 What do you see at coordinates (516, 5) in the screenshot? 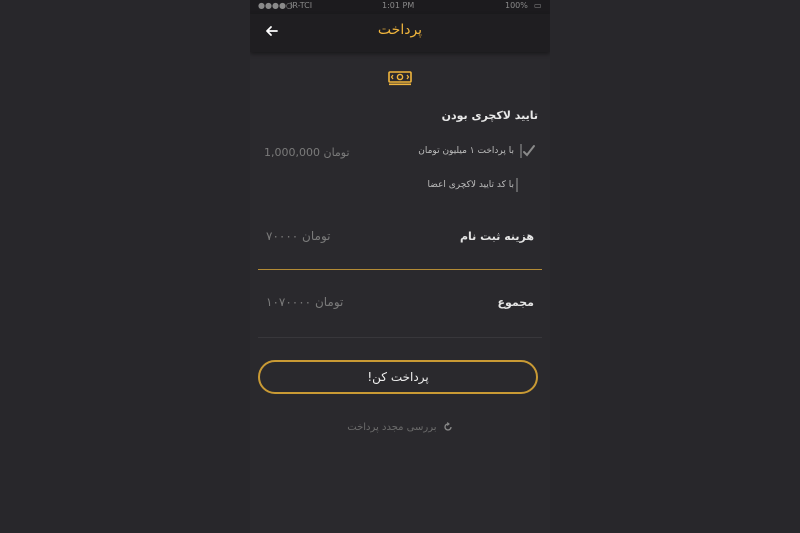
I see `battery-level: 100%` at bounding box center [516, 5].